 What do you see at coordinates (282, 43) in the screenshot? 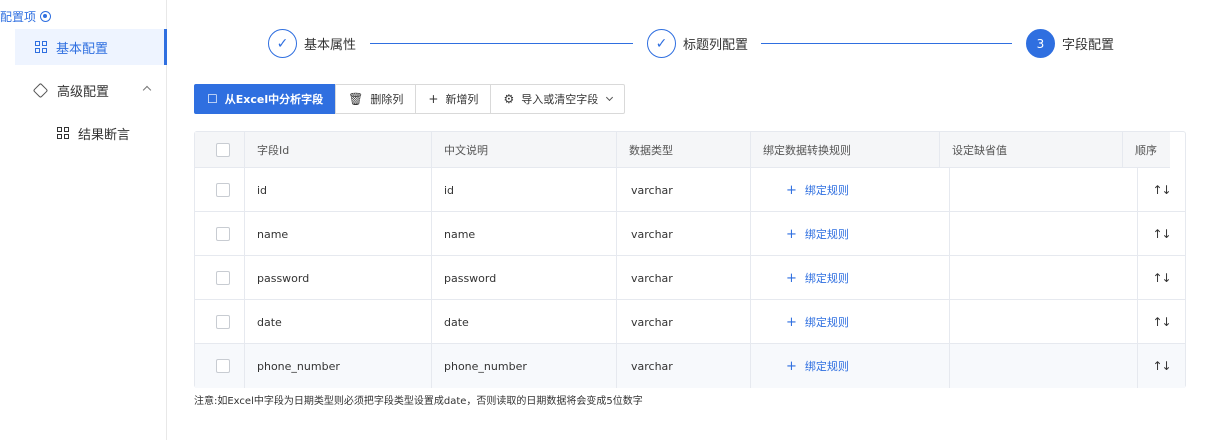
I see `step-1-check-icon: ✓` at bounding box center [282, 43].